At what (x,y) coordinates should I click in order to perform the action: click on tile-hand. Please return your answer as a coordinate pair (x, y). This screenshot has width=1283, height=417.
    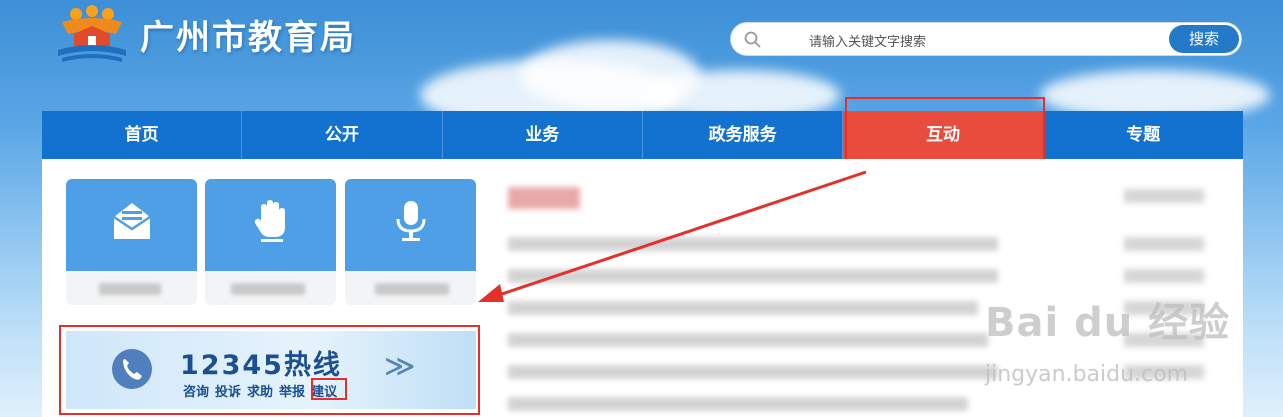
    Looking at the image, I should click on (270, 225).